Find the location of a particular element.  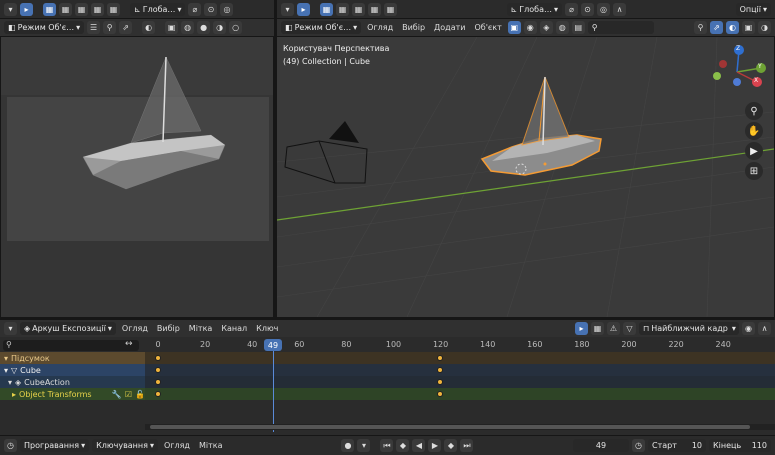

snap-icon-right: ⊙ is located at coordinates (588, 9).